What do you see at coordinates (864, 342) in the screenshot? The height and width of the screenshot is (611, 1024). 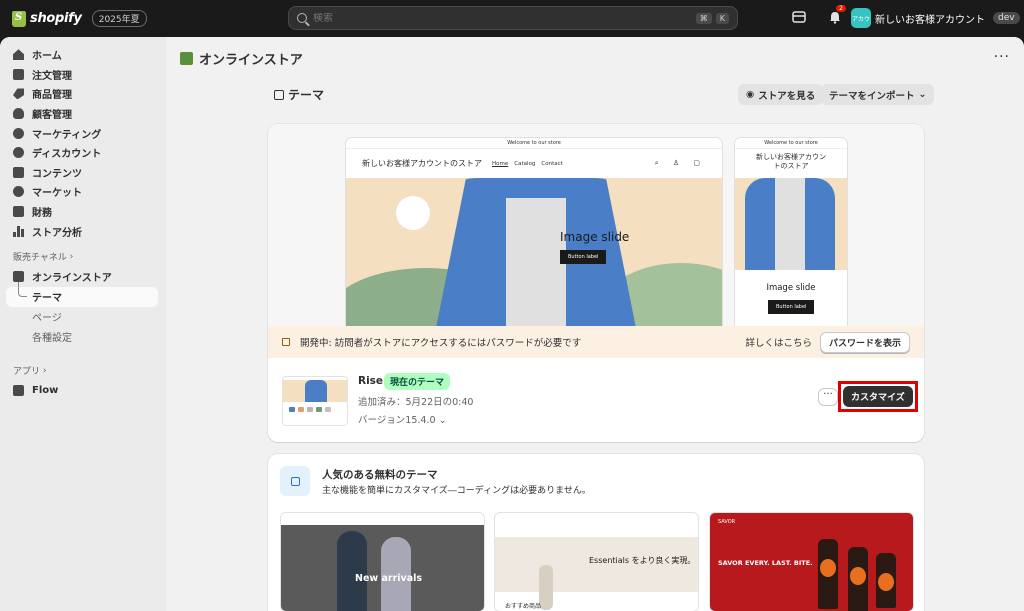 I see `show-password-button: パスワードを表示` at bounding box center [864, 342].